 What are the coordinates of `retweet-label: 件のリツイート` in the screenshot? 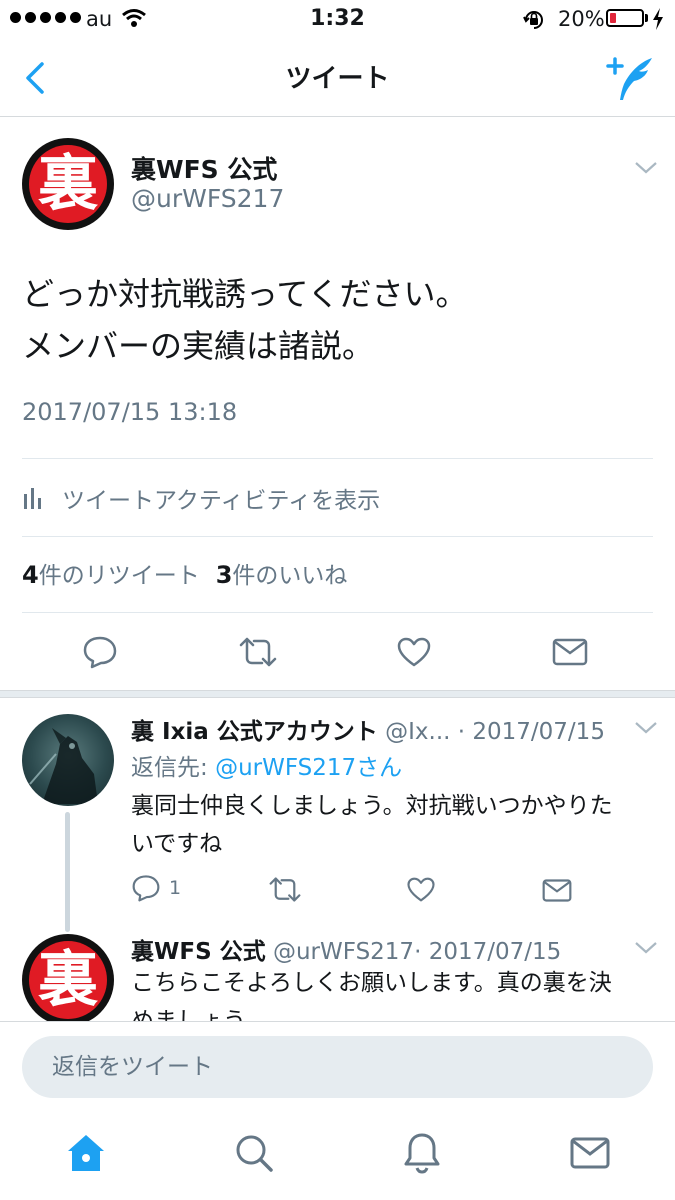 It's located at (119, 576).